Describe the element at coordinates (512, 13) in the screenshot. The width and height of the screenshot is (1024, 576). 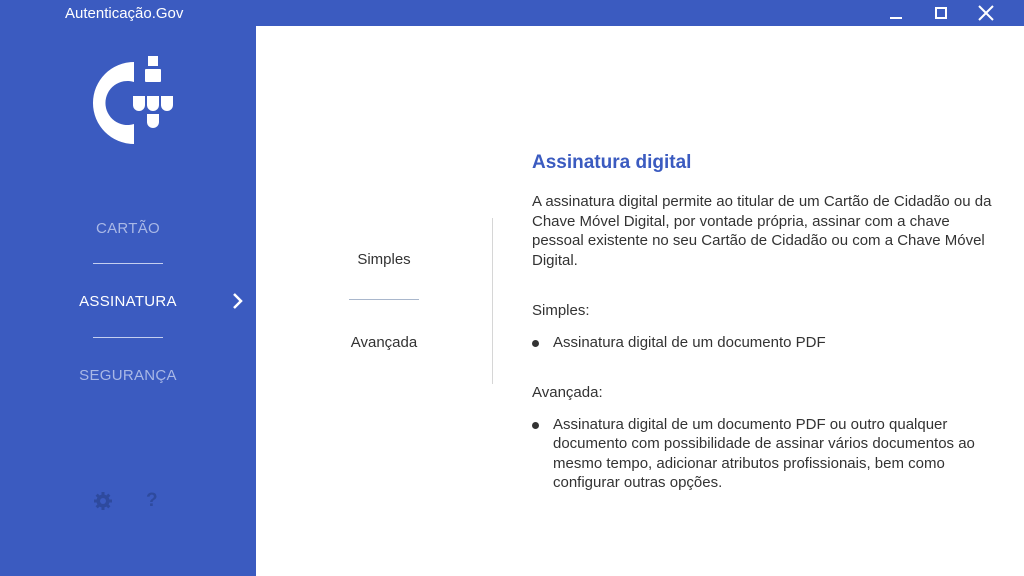
I see `title-bar: Autenticação.Gov` at that location.